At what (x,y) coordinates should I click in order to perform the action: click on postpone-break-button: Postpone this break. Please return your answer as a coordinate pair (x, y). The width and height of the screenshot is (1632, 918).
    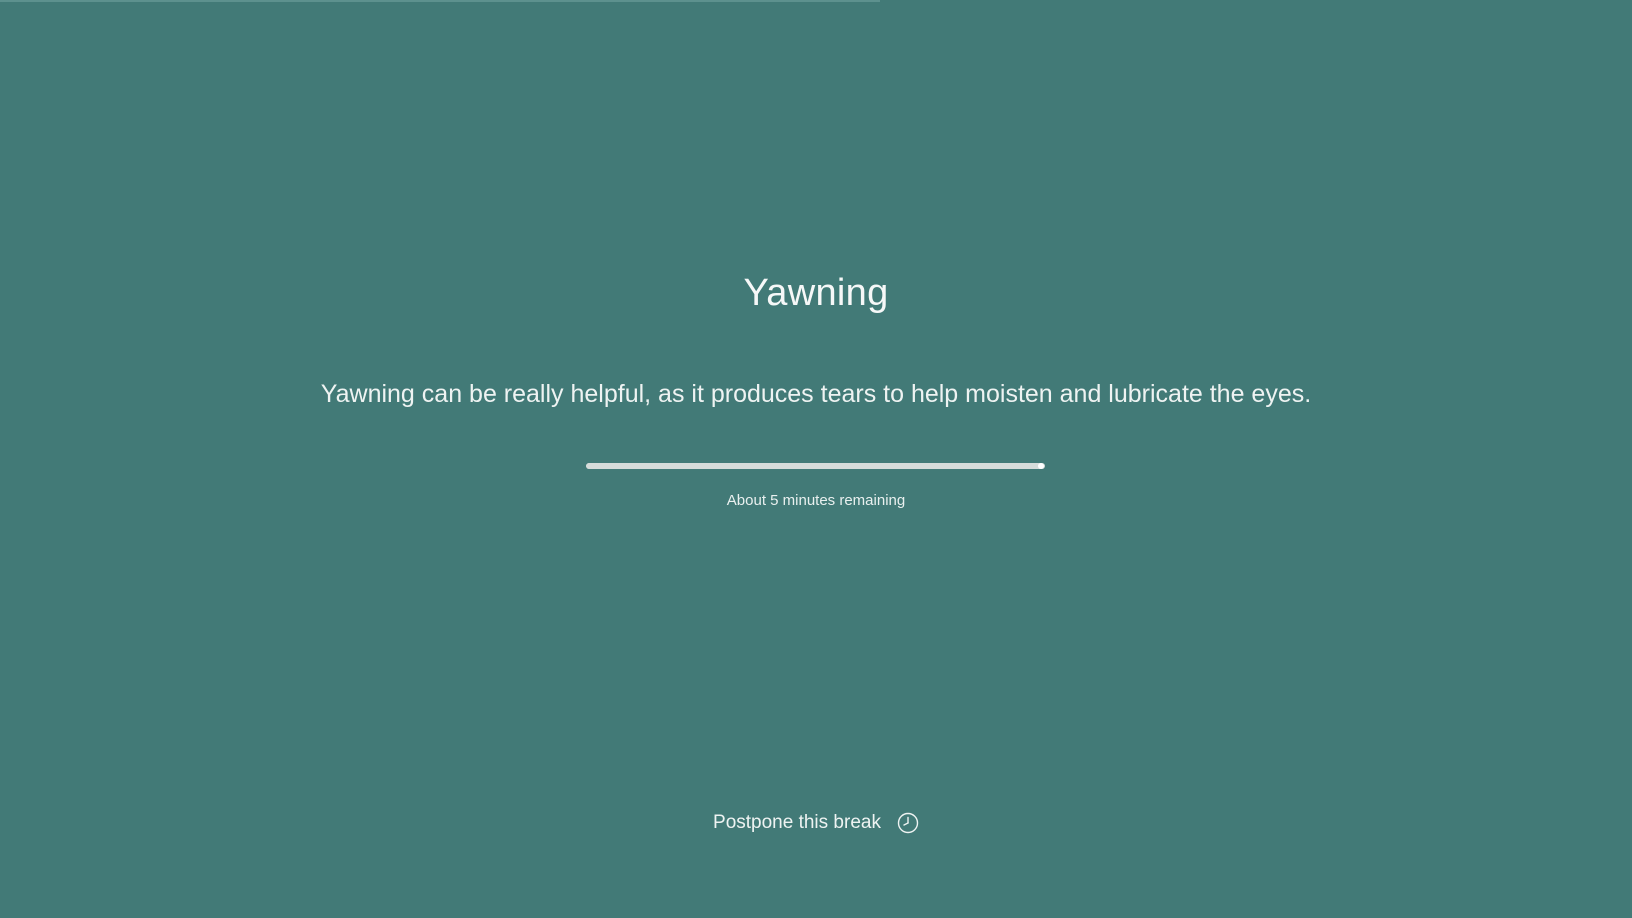
    Looking at the image, I should click on (816, 823).